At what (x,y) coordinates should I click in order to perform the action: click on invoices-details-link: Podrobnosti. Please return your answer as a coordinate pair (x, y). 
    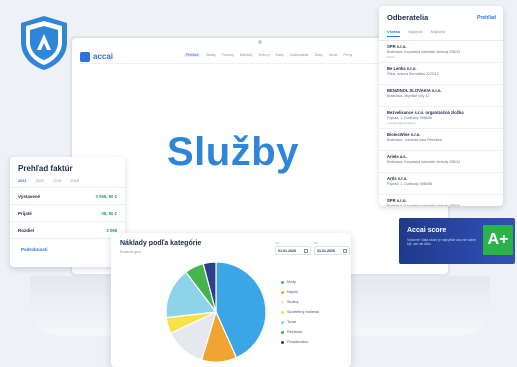
    Looking at the image, I should click on (67, 245).